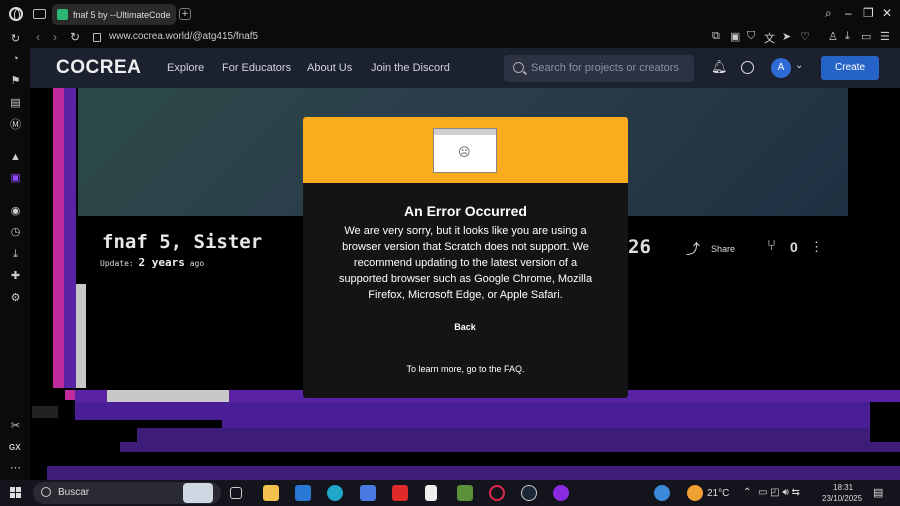 The image size is (900, 506). What do you see at coordinates (747, 492) in the screenshot?
I see `chevron-up-icon: ⌃` at bounding box center [747, 492].